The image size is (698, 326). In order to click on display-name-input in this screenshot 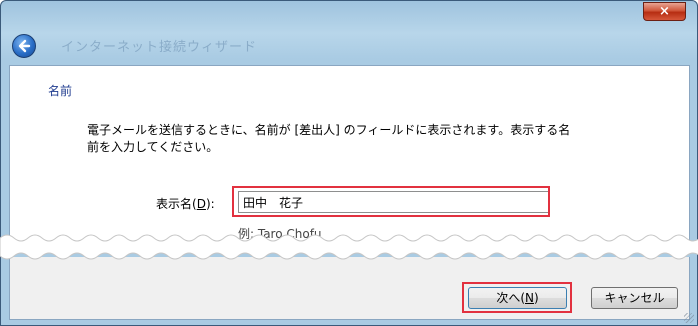, I will do `click(393, 202)`.